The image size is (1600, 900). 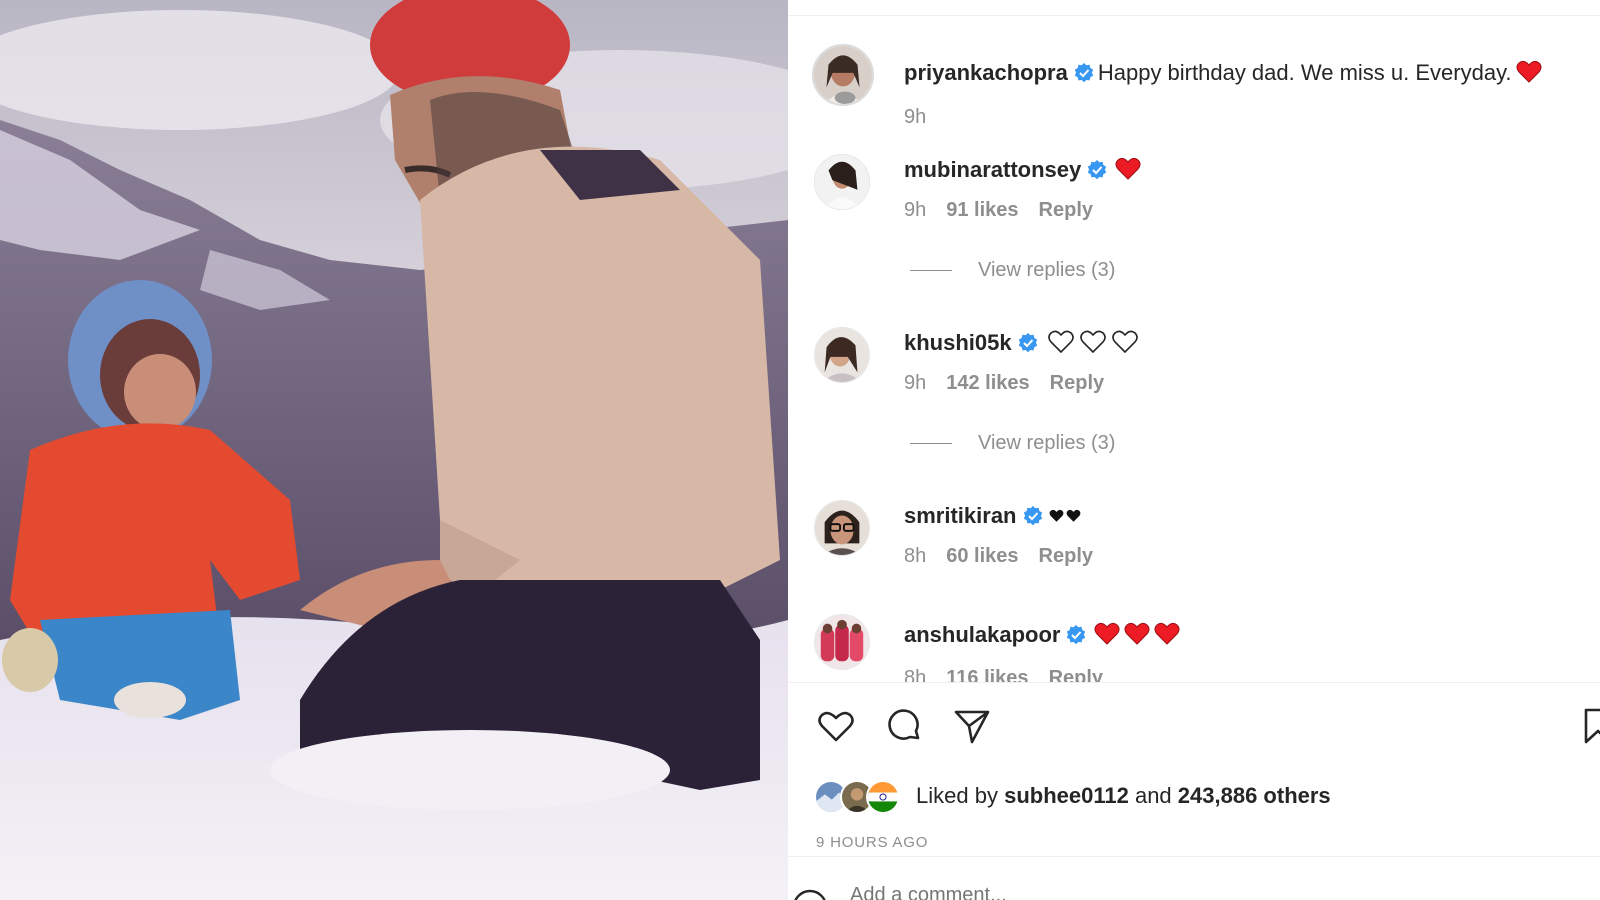 I want to click on liked-by-and: and, so click(x=1153, y=795).